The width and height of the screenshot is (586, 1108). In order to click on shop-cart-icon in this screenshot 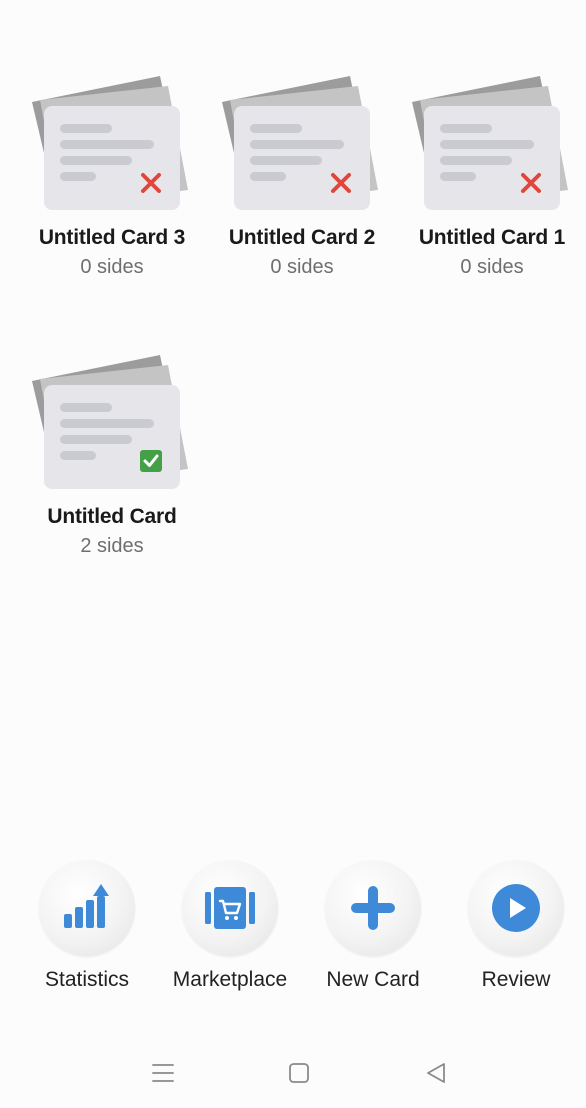, I will do `click(230, 908)`.